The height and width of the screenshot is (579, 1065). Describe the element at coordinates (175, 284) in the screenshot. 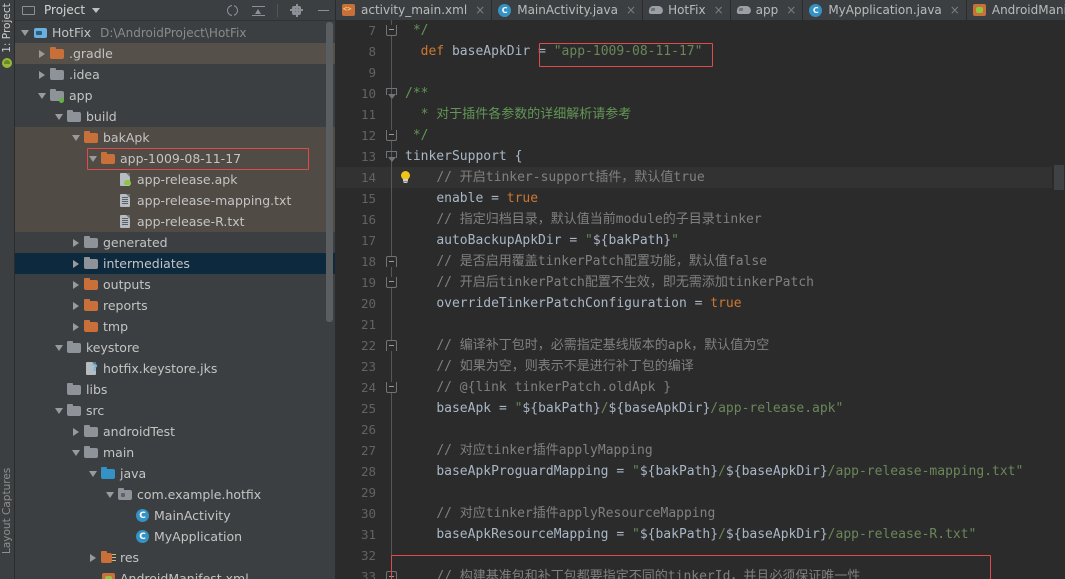

I see `tree-row-outputs: outputs` at that location.